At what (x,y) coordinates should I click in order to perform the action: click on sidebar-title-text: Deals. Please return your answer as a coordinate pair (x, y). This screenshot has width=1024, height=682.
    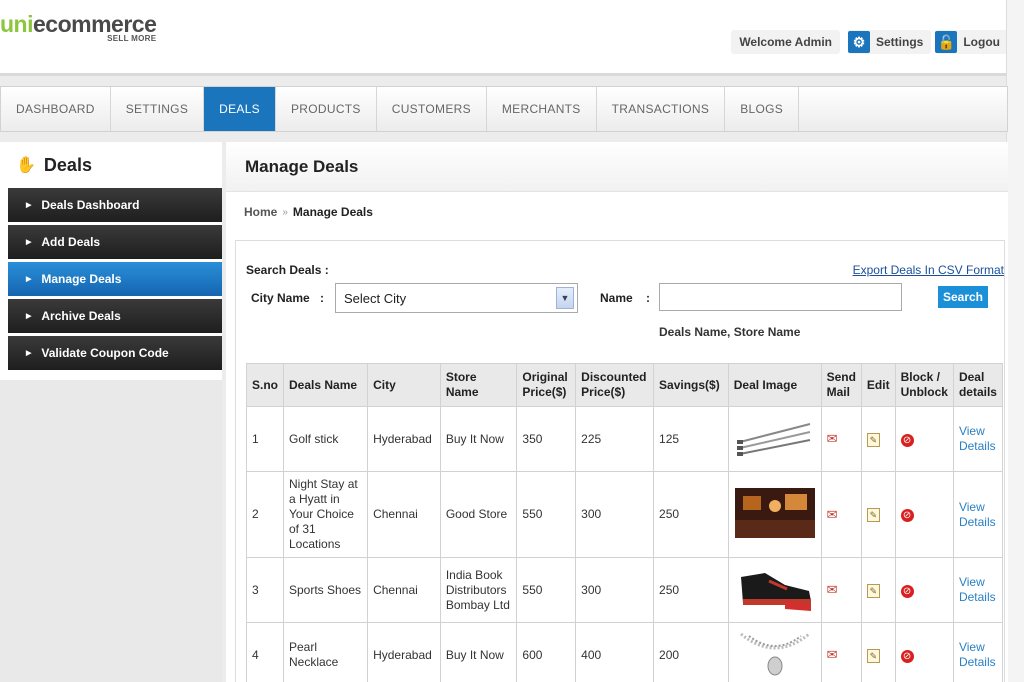
    Looking at the image, I should click on (67, 164).